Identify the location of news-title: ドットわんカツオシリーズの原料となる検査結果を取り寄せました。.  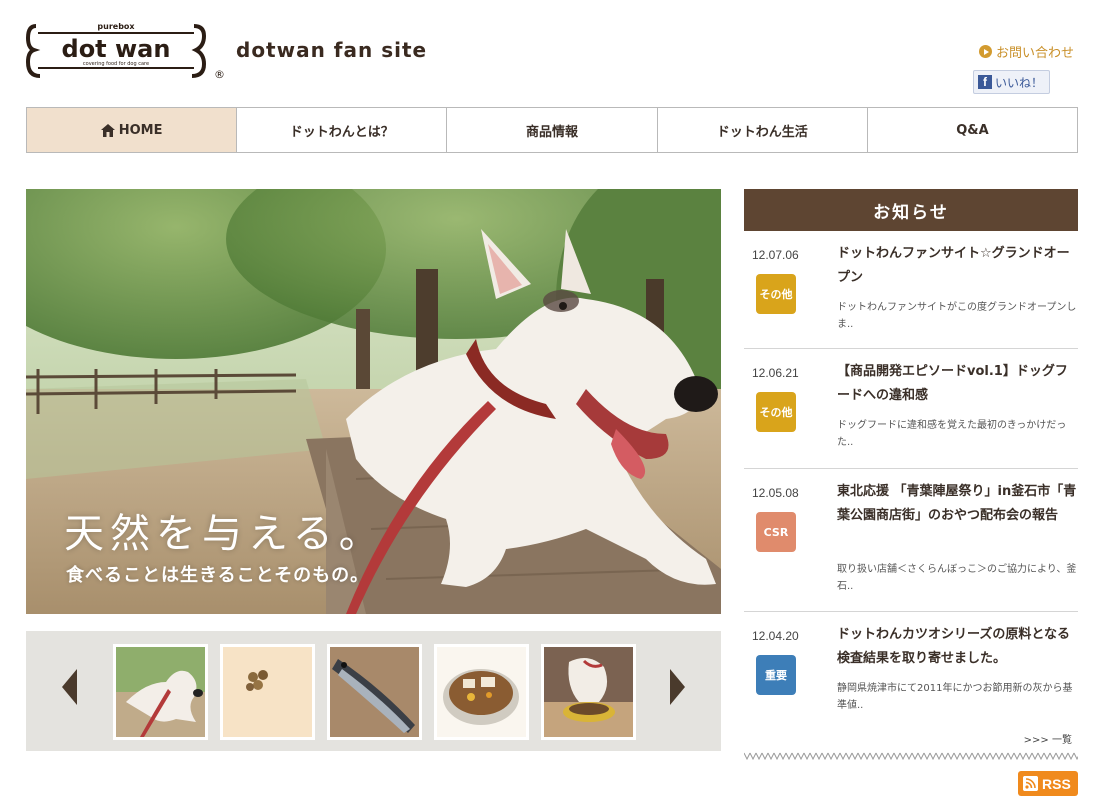
(957, 647).